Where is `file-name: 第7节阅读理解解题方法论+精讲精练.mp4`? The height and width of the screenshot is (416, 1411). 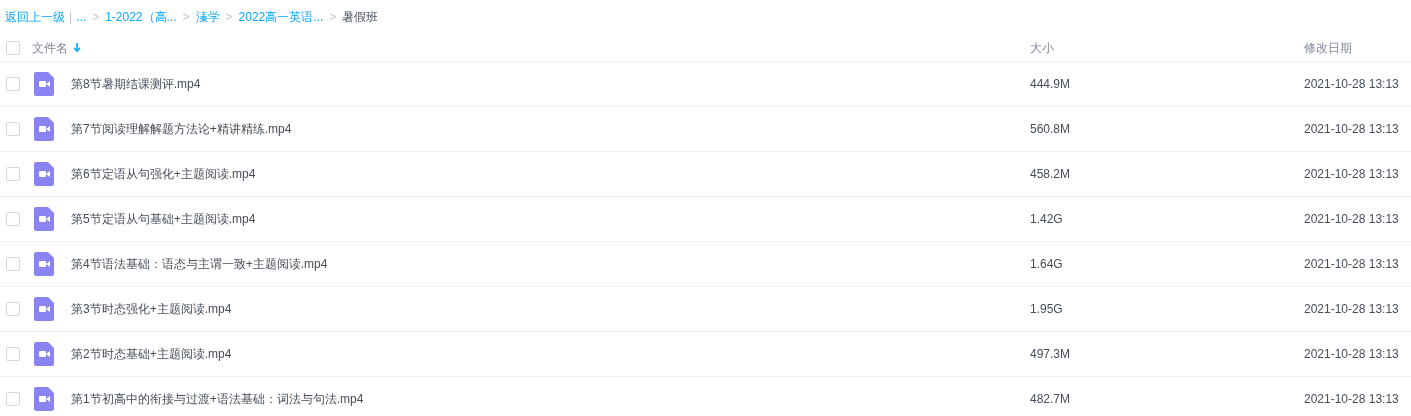 file-name: 第7节阅读理解解题方法论+精讲精练.mp4 is located at coordinates (181, 129).